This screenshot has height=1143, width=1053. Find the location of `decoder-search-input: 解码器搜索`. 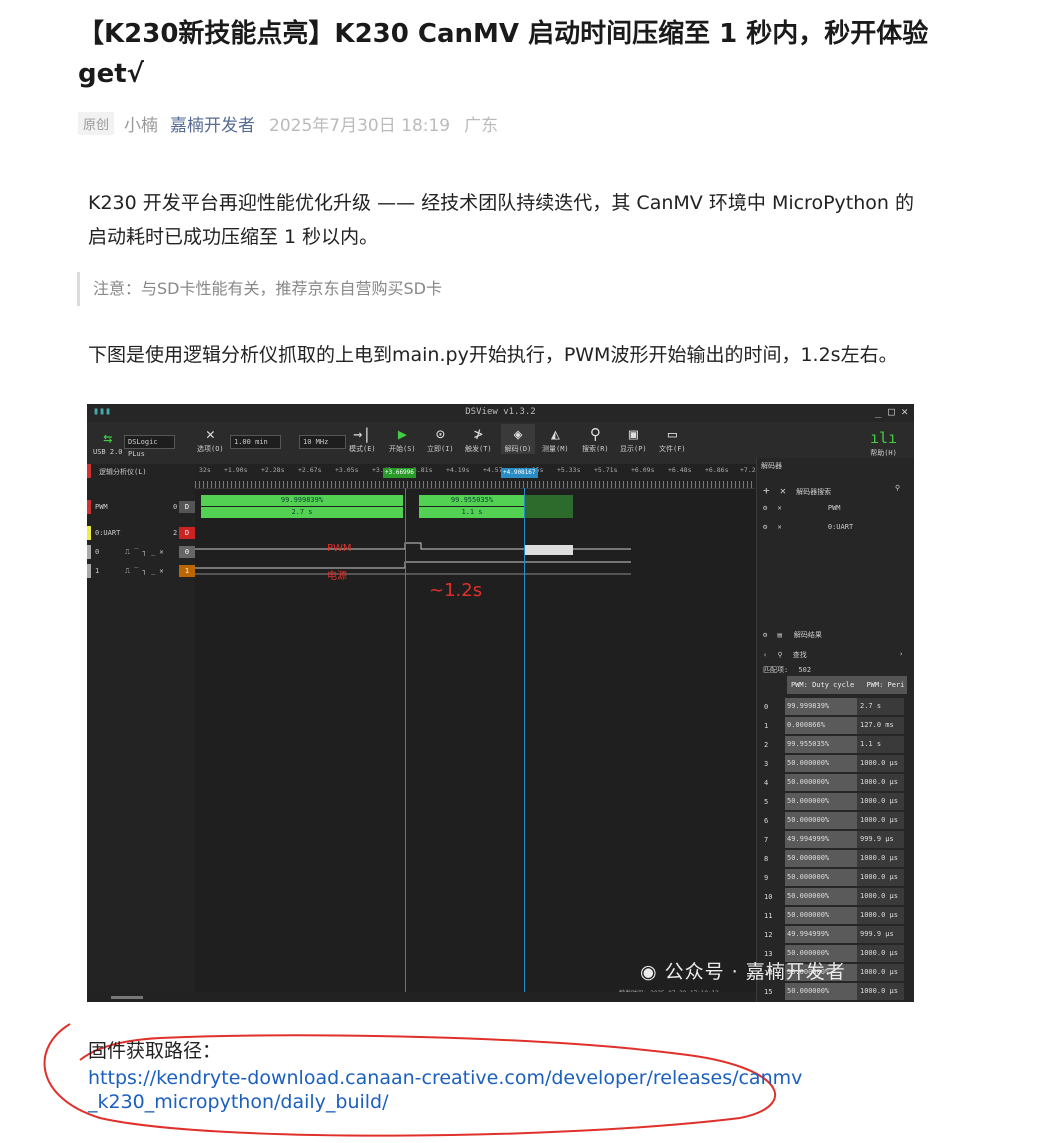

decoder-search-input: 解码器搜索 is located at coordinates (813, 492).